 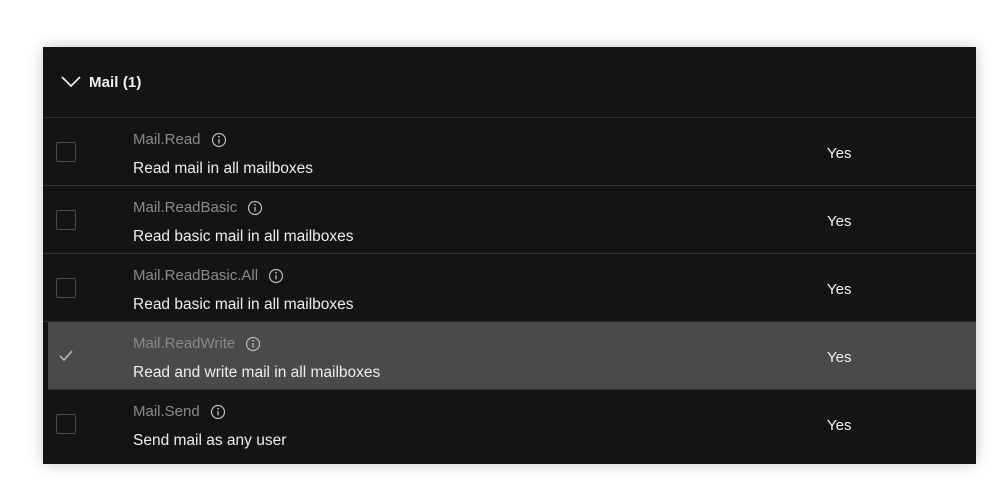 I want to click on checkmark-icon, so click(x=66, y=356).